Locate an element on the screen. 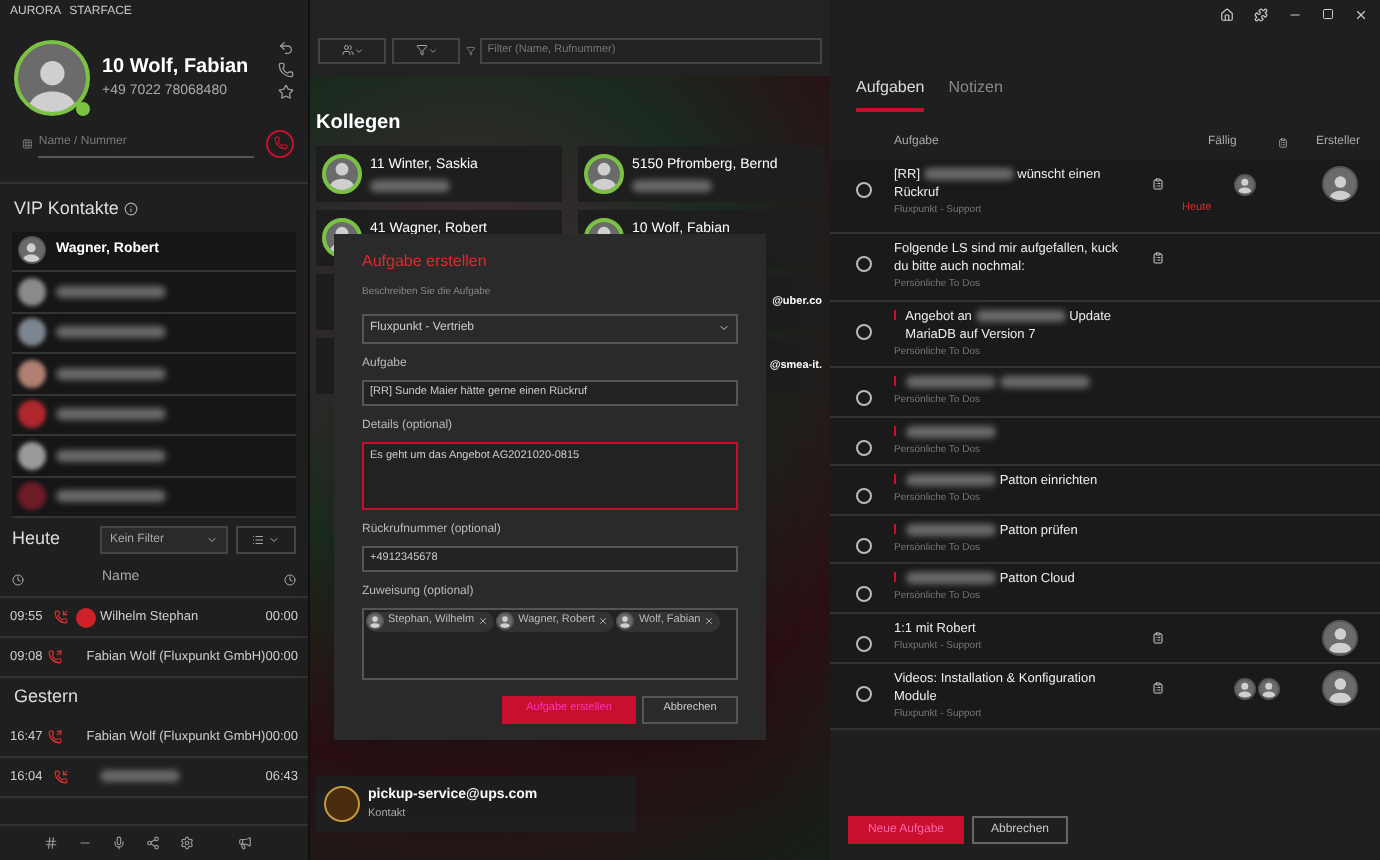 This screenshot has width=1380, height=860. user-name: 10 Wolf, Fabian is located at coordinates (176, 68).